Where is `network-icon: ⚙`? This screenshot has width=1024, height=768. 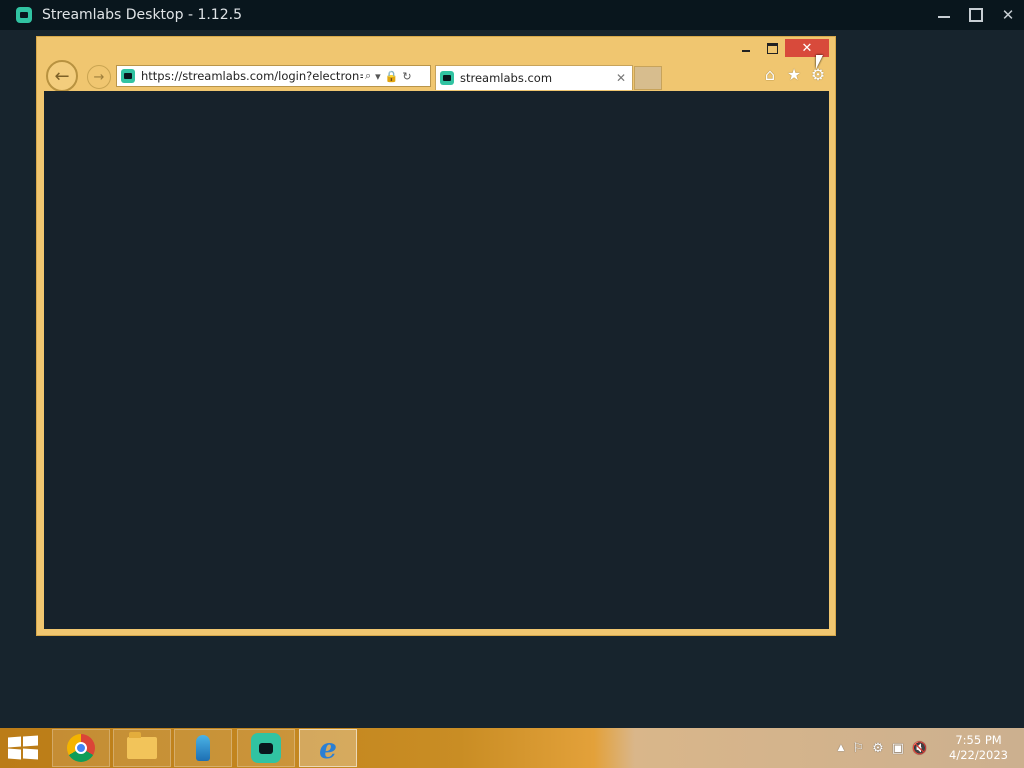 network-icon: ⚙ is located at coordinates (878, 748).